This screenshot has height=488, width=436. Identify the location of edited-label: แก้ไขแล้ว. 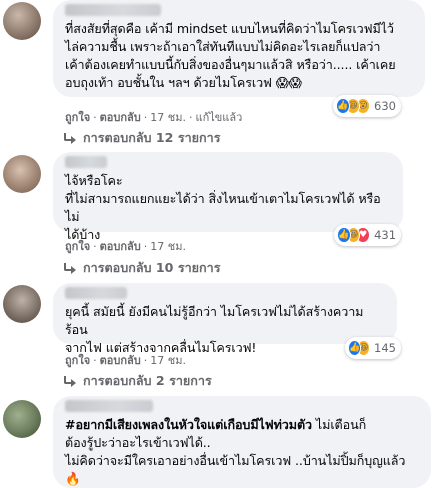
(219, 117).